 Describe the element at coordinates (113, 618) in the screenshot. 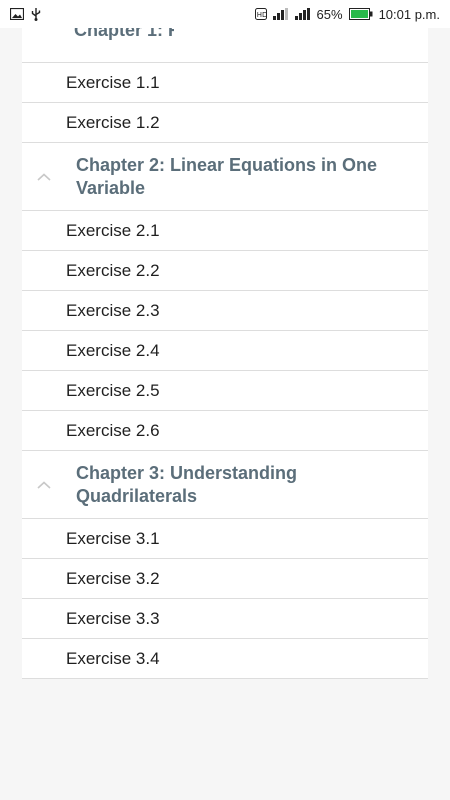

I see `exercise-label: Exercise 3.3` at that location.